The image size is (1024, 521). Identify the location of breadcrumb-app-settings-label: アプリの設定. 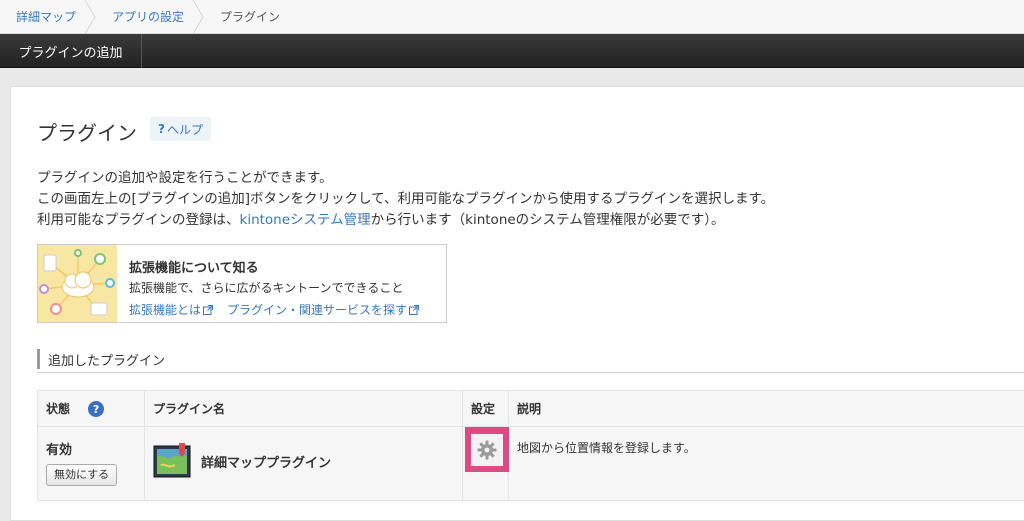
(148, 16).